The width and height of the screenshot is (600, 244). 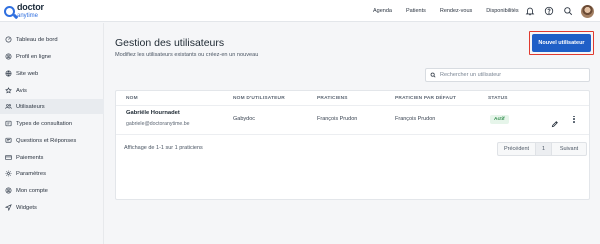 What do you see at coordinates (31, 173) in the screenshot?
I see `sidebar-item-label: Paramètres` at bounding box center [31, 173].